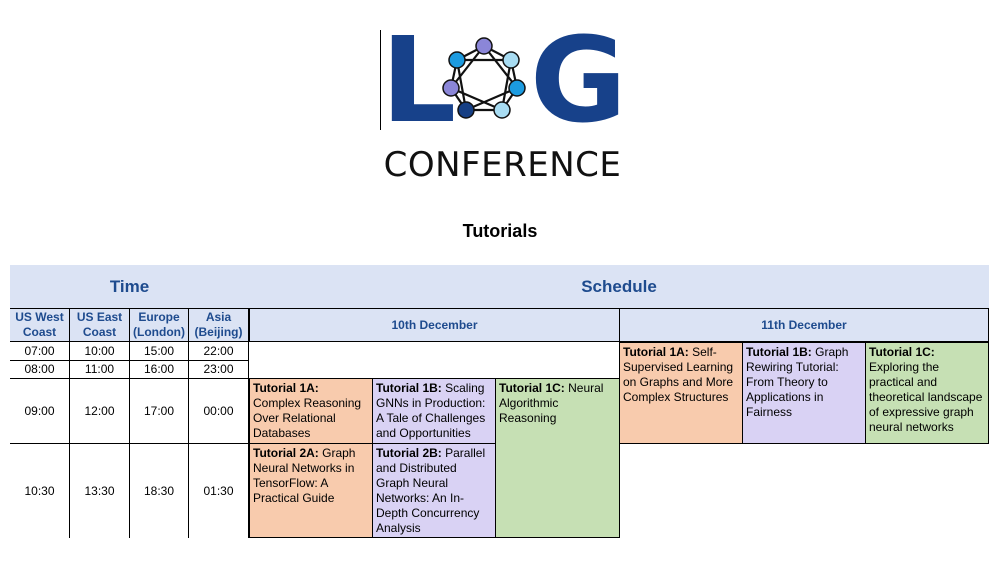 Image resolution: width=1000 pixels, height=563 pixels. I want to click on time-cell: 01:30, so click(219, 491).